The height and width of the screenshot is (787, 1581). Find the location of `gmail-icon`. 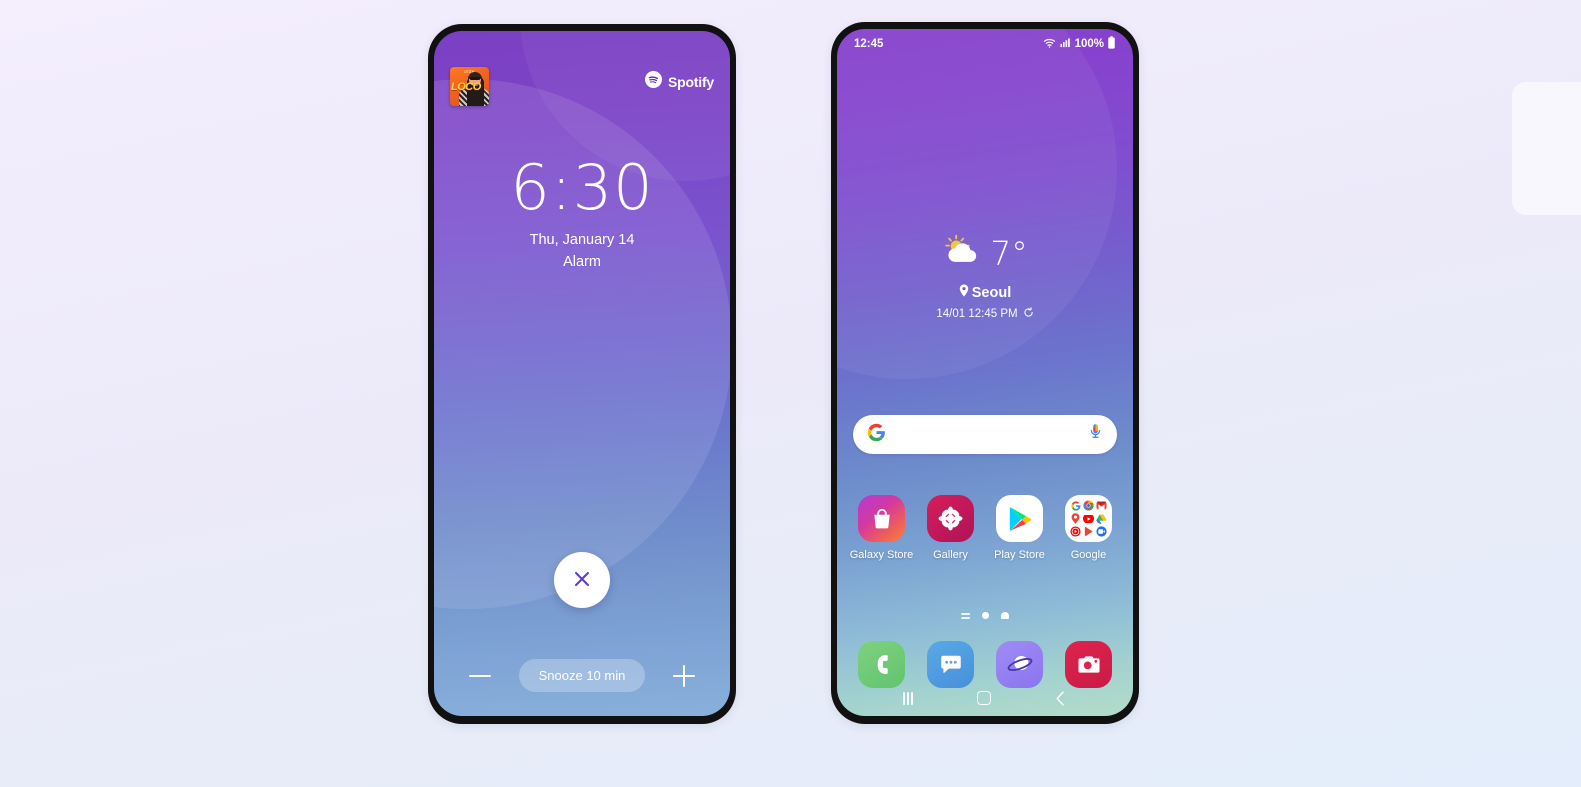

gmail-icon is located at coordinates (1101, 505).